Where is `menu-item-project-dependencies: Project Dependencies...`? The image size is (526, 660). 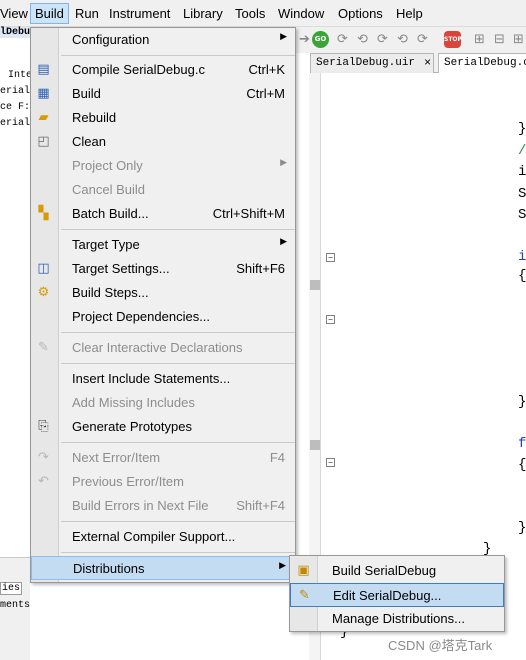
menu-item-project-dependencies: Project Dependencies... is located at coordinates (163, 317).